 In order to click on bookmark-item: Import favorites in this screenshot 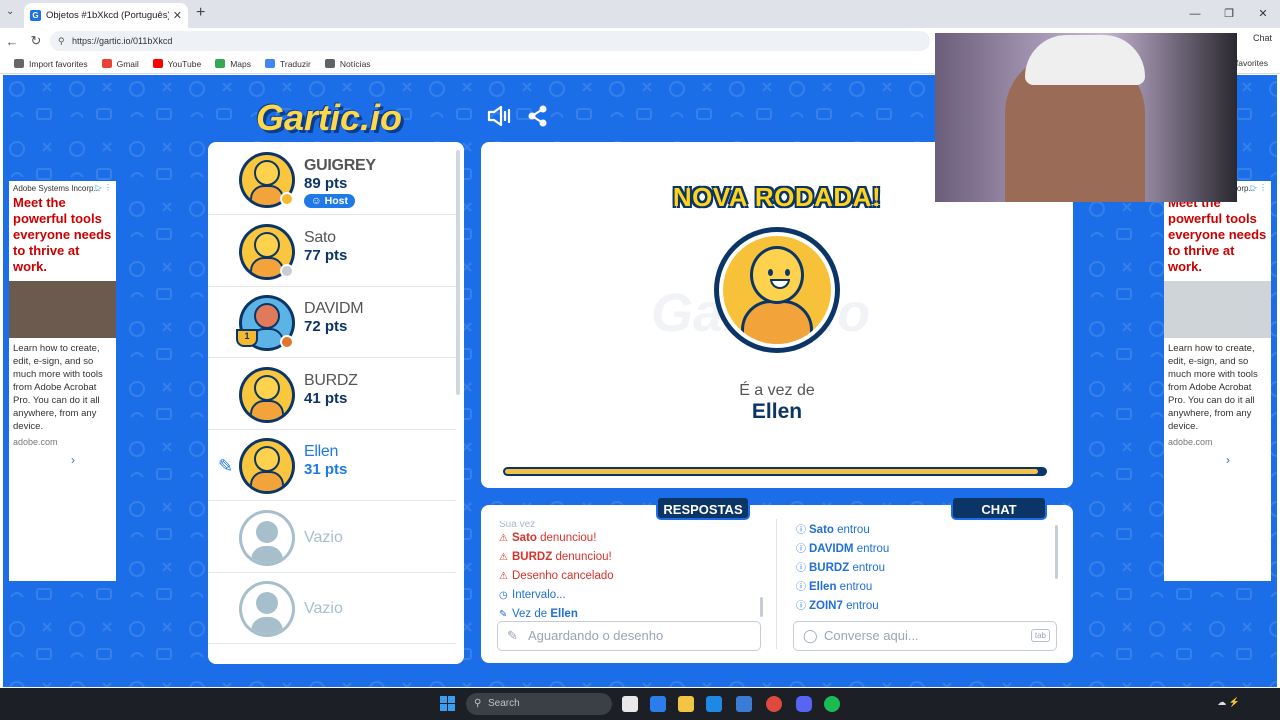, I will do `click(51, 64)`.